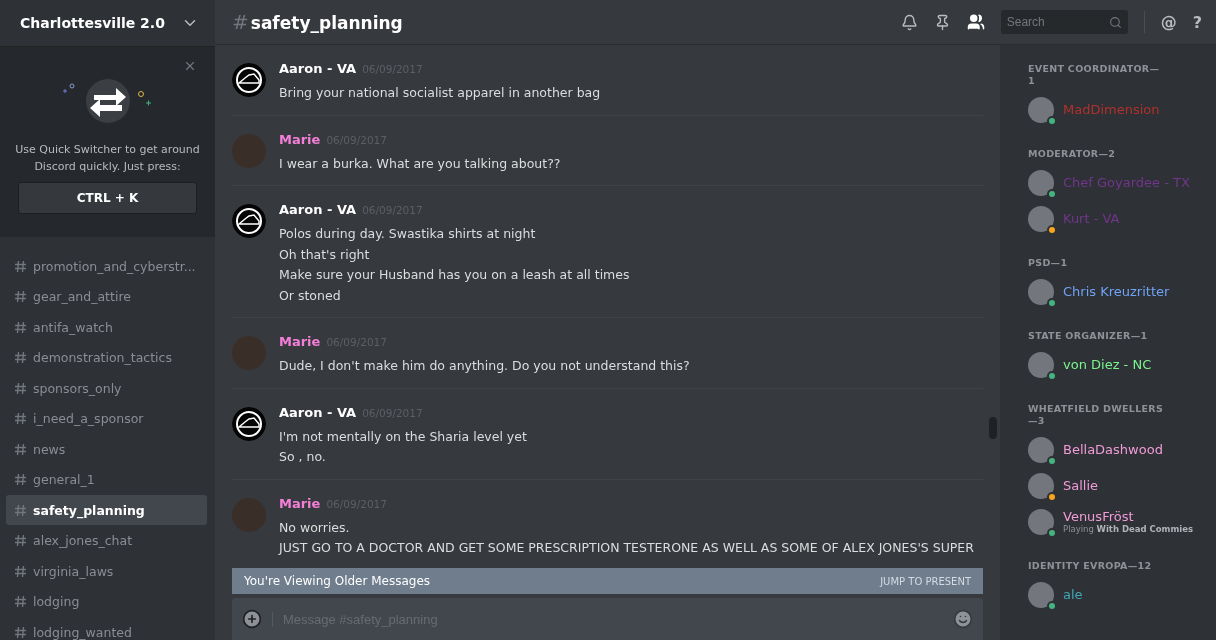  What do you see at coordinates (106, 296) in the screenshot?
I see `channel-item: gear_and_attire` at bounding box center [106, 296].